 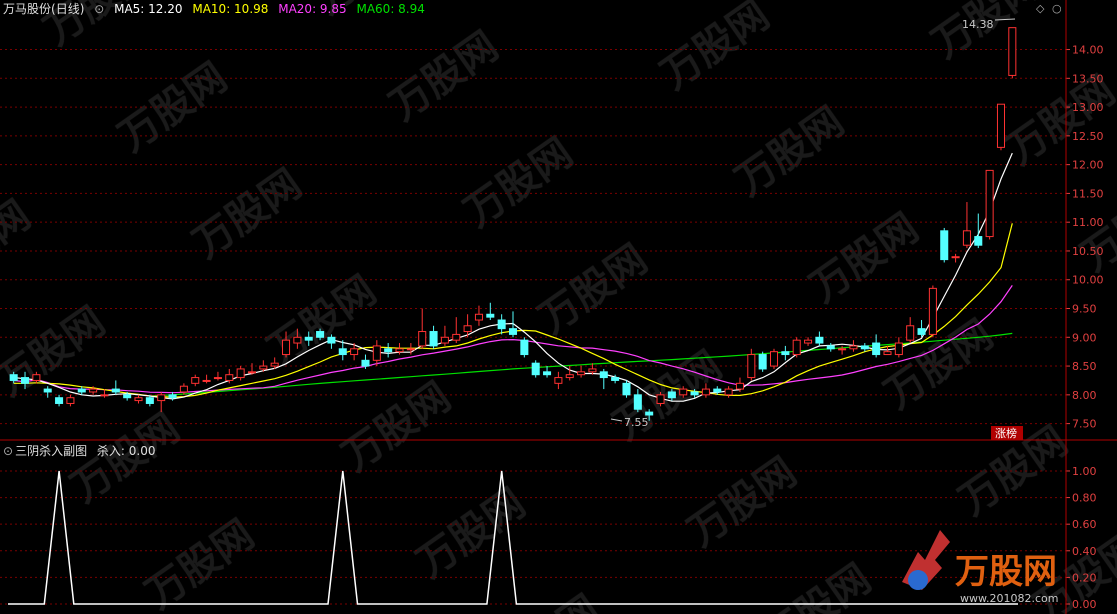 What do you see at coordinates (978, 24) in the screenshot?
I see `high-price-label: 14.38` at bounding box center [978, 24].